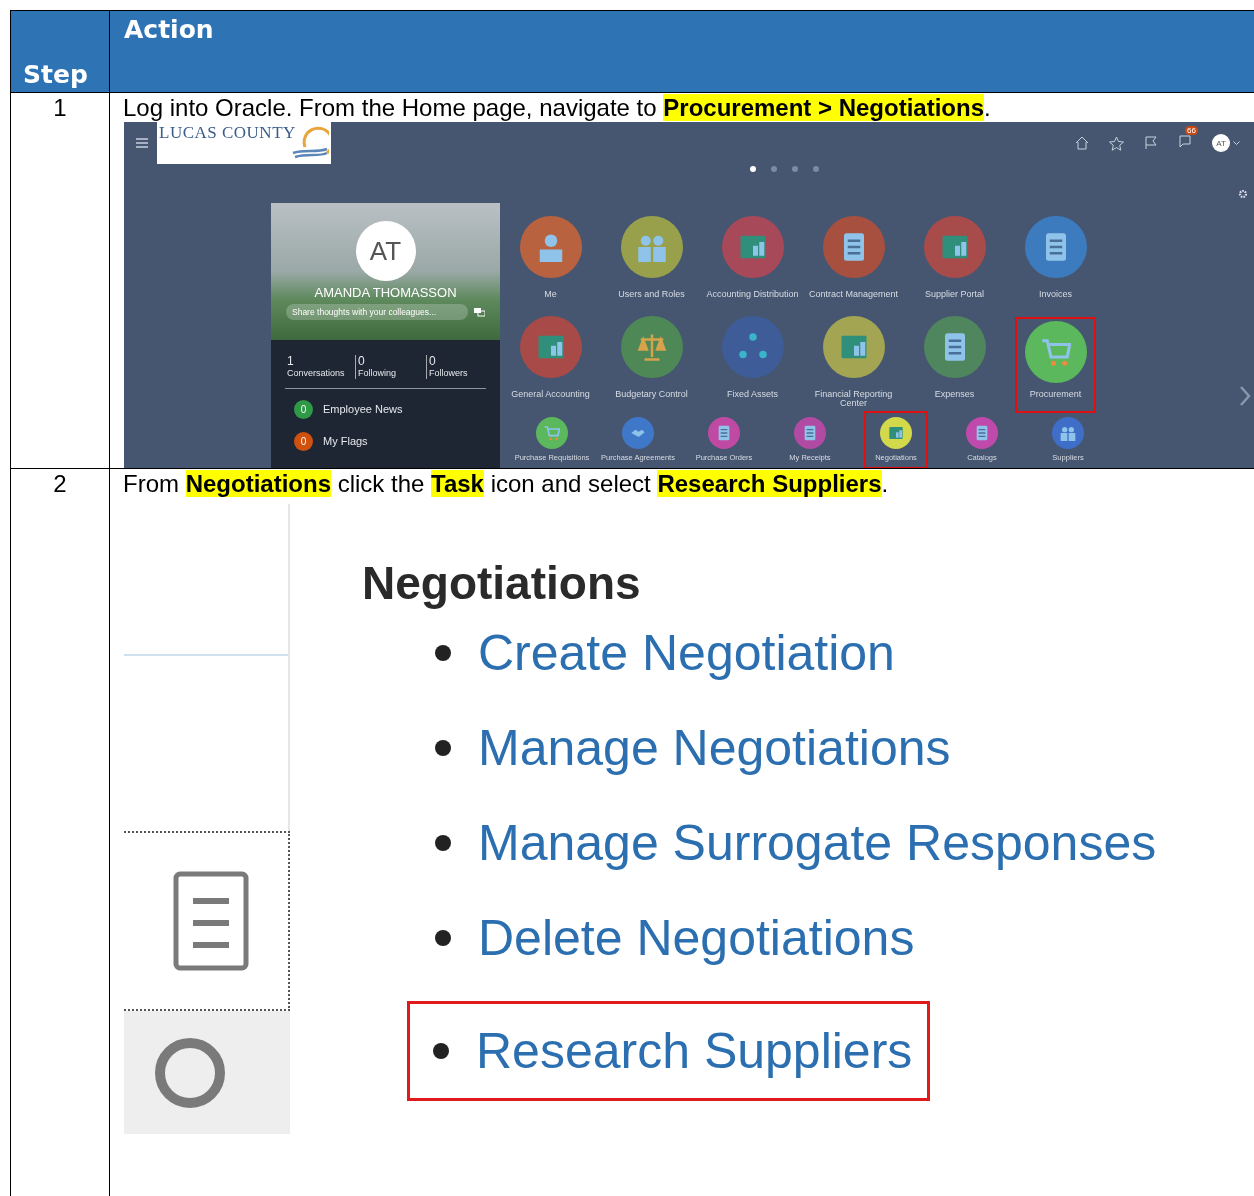 This screenshot has width=1254, height=1196. Describe the element at coordinates (1185, 141) in the screenshot. I see `notification-icon` at that location.